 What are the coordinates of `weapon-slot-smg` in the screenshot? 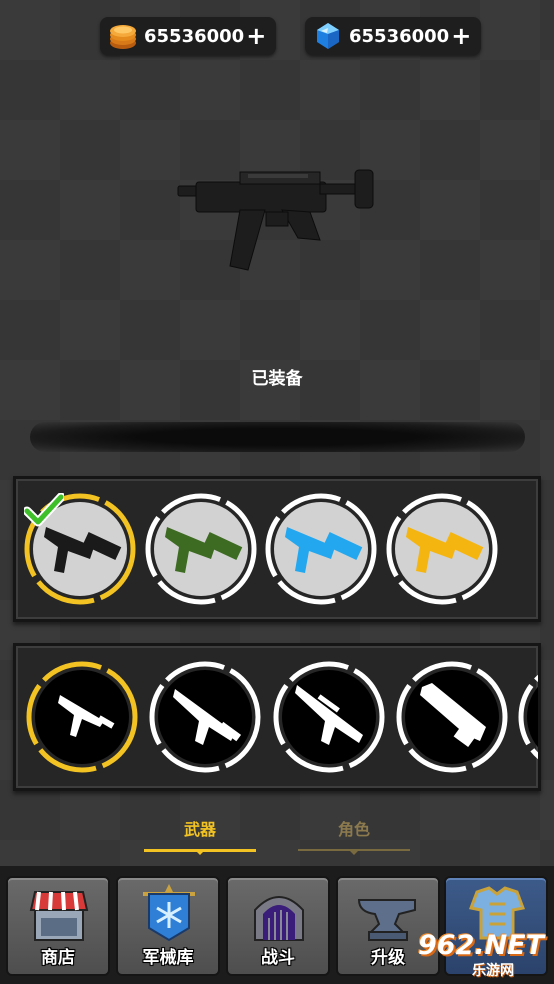 It's located at (82, 717).